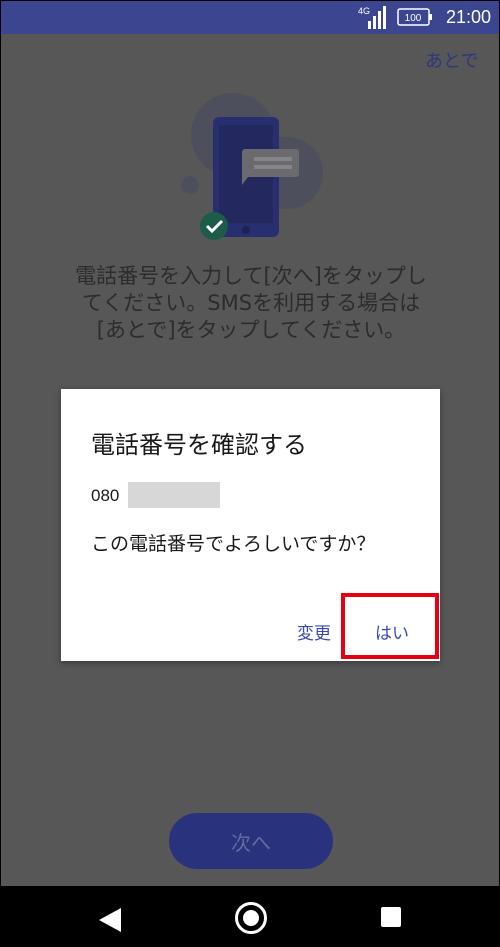 This screenshot has height=947, width=500. What do you see at coordinates (199, 445) in the screenshot?
I see `dialog-title: 電話番号を確認する` at bounding box center [199, 445].